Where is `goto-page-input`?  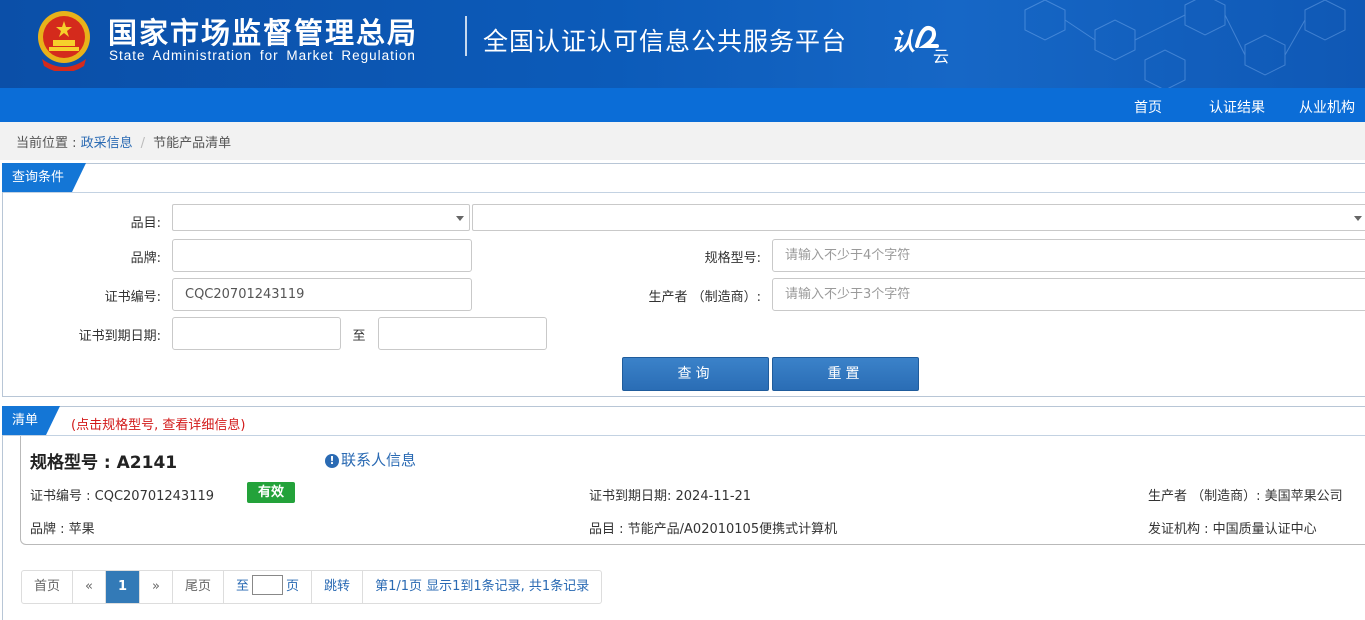 goto-page-input is located at coordinates (268, 585).